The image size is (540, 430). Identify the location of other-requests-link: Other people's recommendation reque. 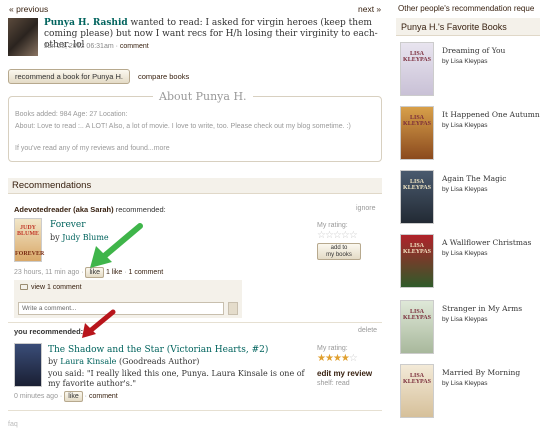
(466, 8).